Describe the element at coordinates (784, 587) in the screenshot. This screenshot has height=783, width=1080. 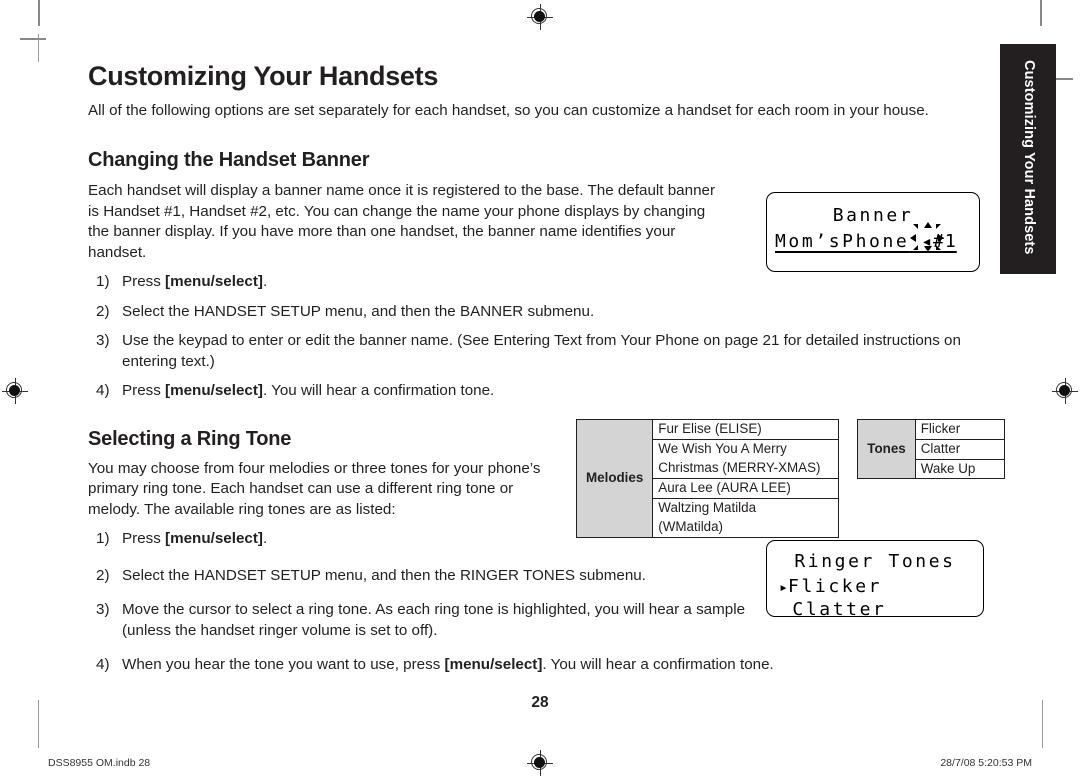
I see `lcd-selection-arrow-icon: ▸` at that location.